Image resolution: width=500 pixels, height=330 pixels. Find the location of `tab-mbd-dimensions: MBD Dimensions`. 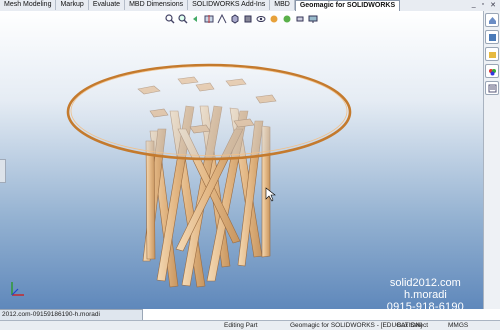

tab-mbd-dimensions: MBD Dimensions is located at coordinates (157, 5).